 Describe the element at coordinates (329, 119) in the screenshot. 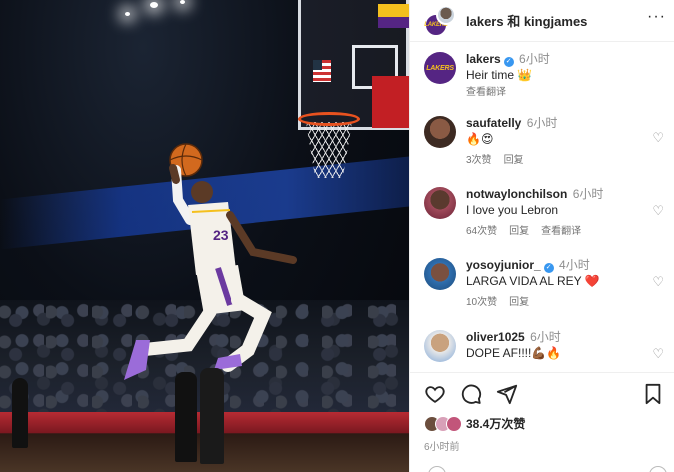

I see `basketball-rim` at that location.